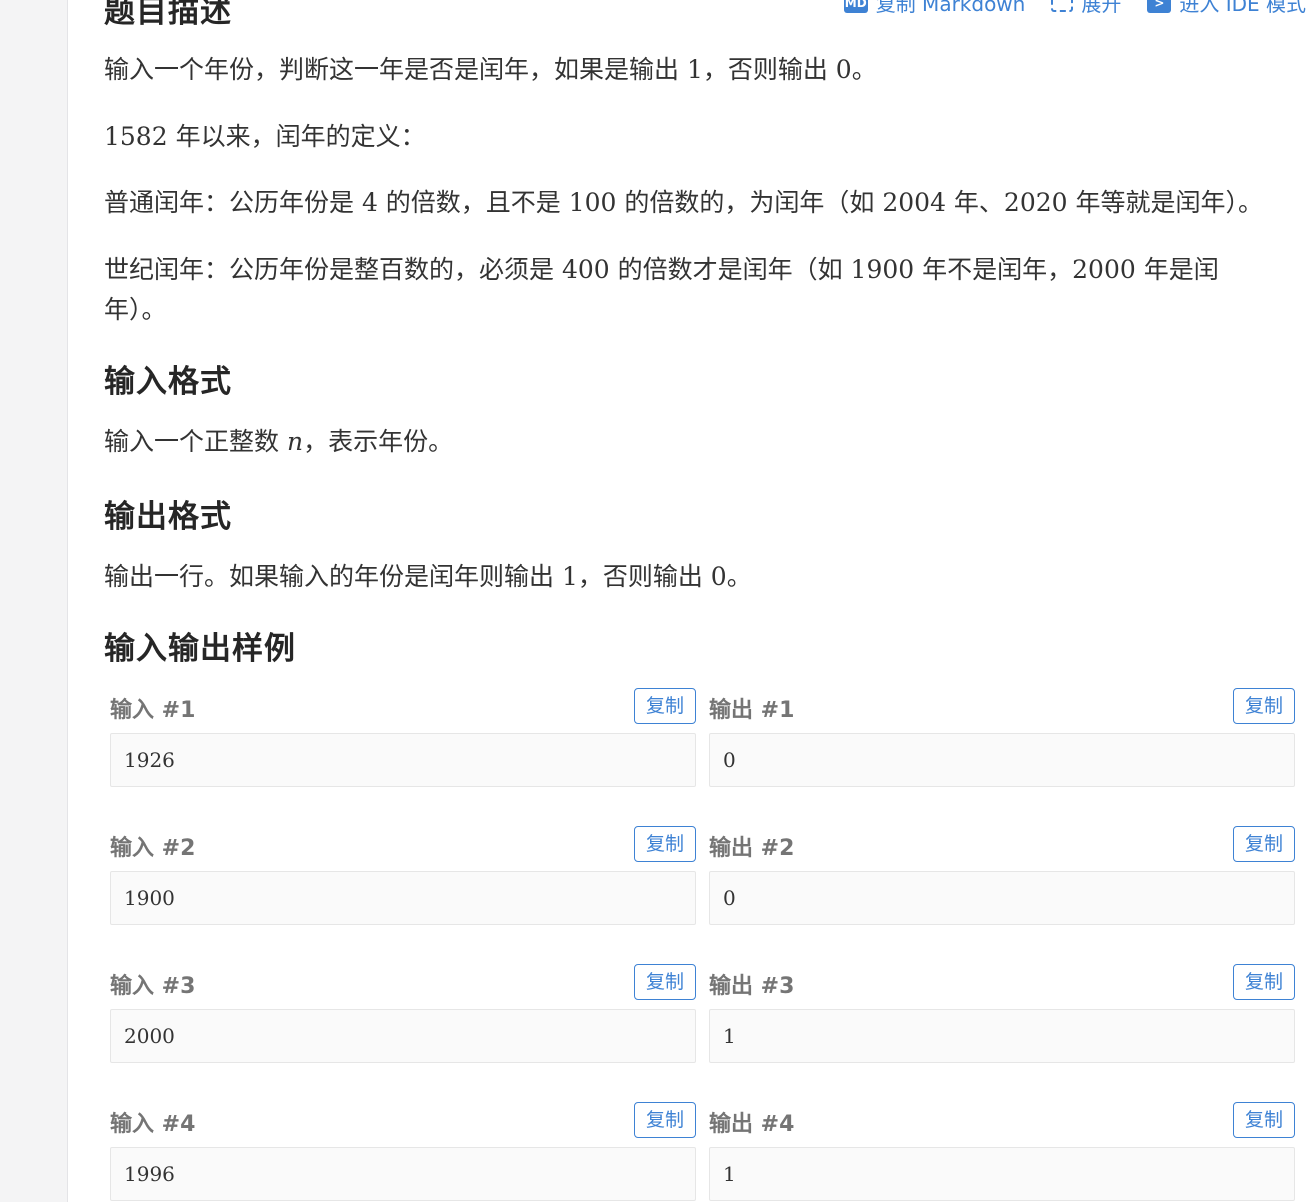 The width and height of the screenshot is (1316, 1202). What do you see at coordinates (1242, 8) in the screenshot?
I see `ide-mode-label: 进入 IDE 模式` at bounding box center [1242, 8].